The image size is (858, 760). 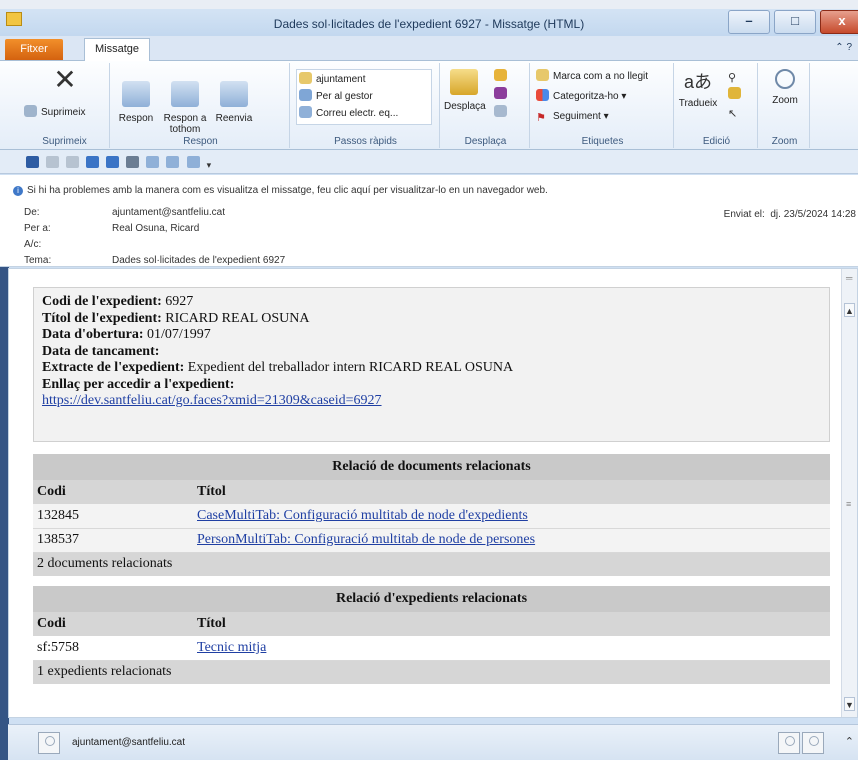 I want to click on move-label: Desplaça, so click(x=465, y=106).